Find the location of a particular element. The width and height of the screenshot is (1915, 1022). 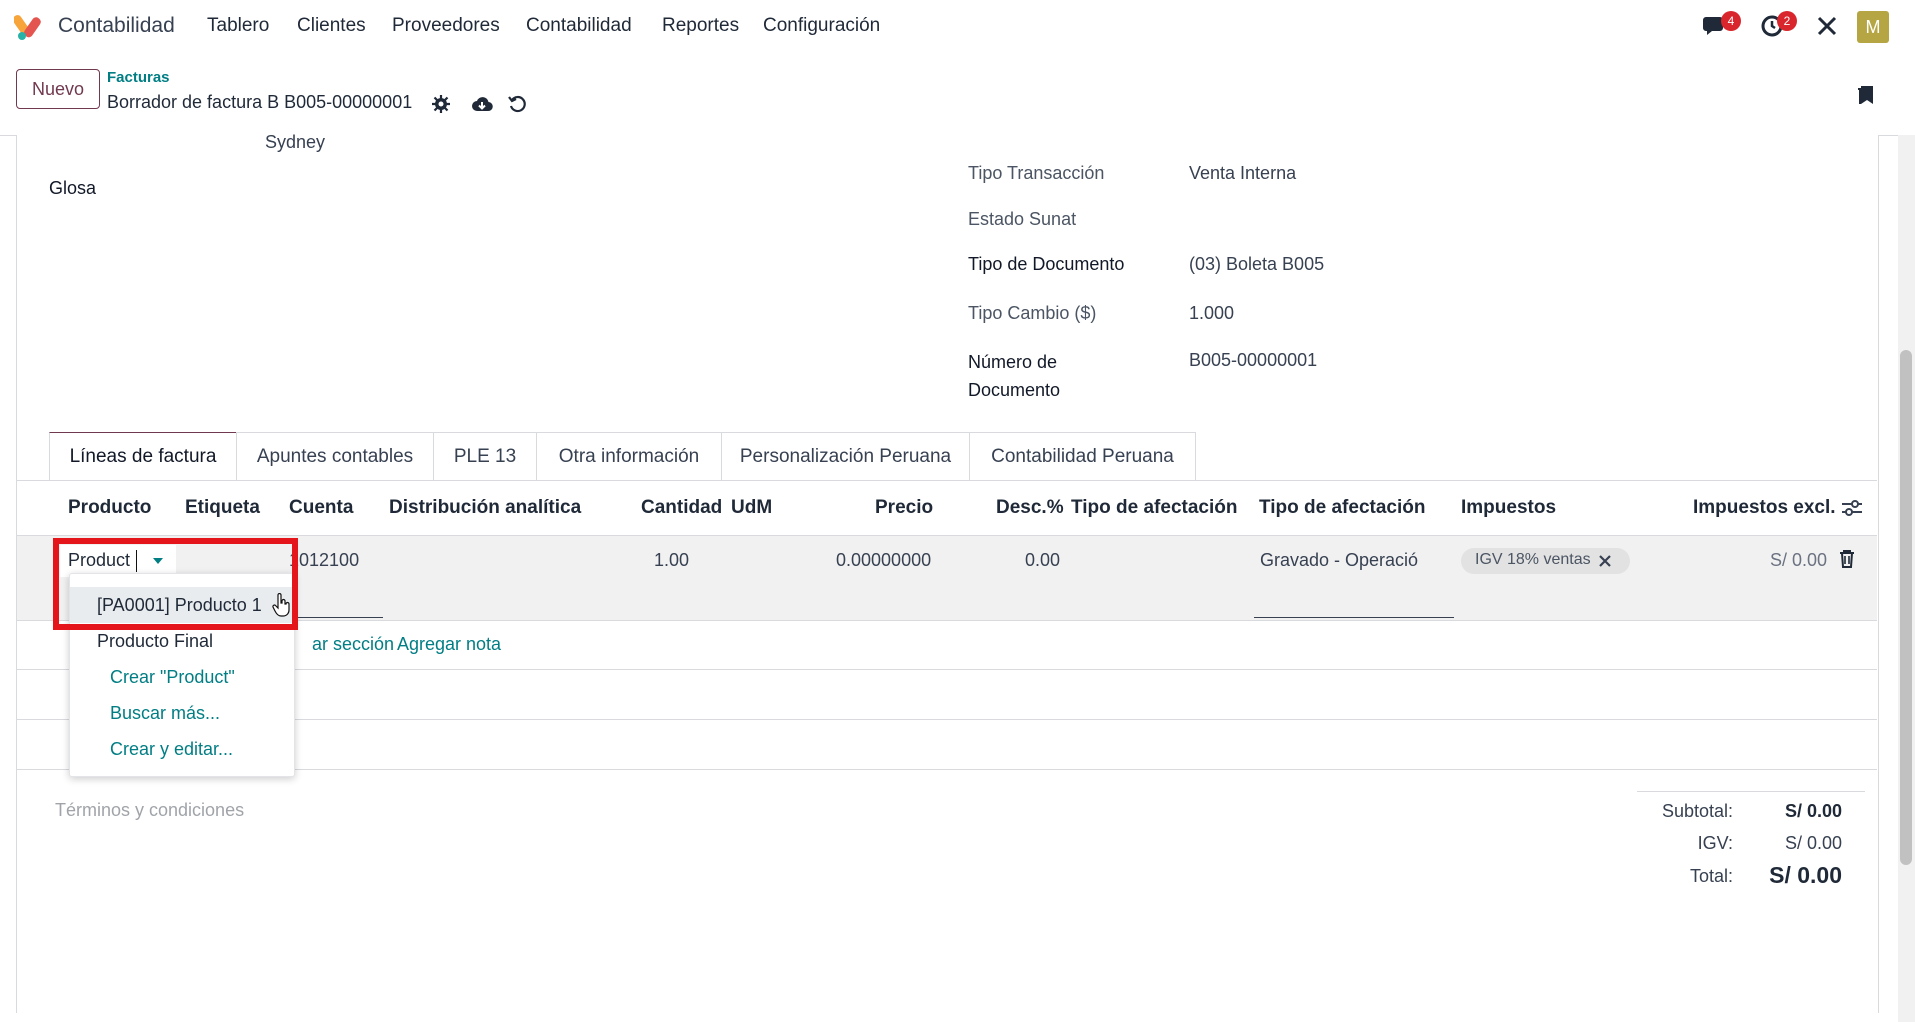

tab-contabilidad-peruana: Contabilidad Peruana is located at coordinates (1082, 456).